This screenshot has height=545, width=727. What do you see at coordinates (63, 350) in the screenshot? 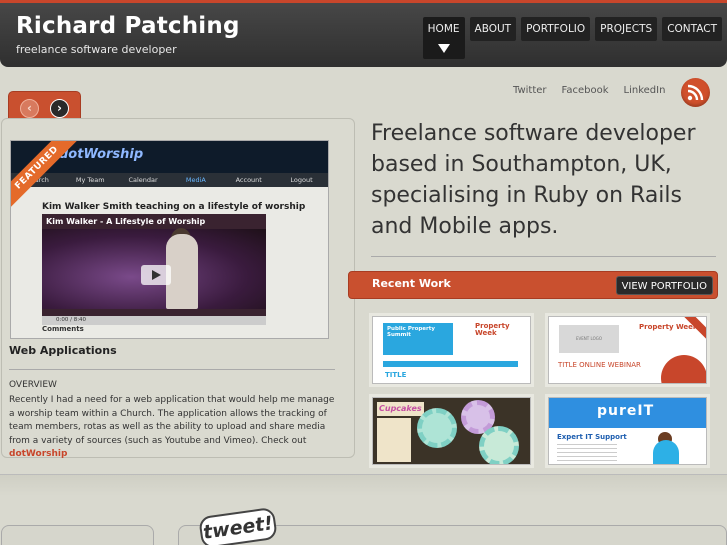
I see `featured-title: Web Applications` at bounding box center [63, 350].